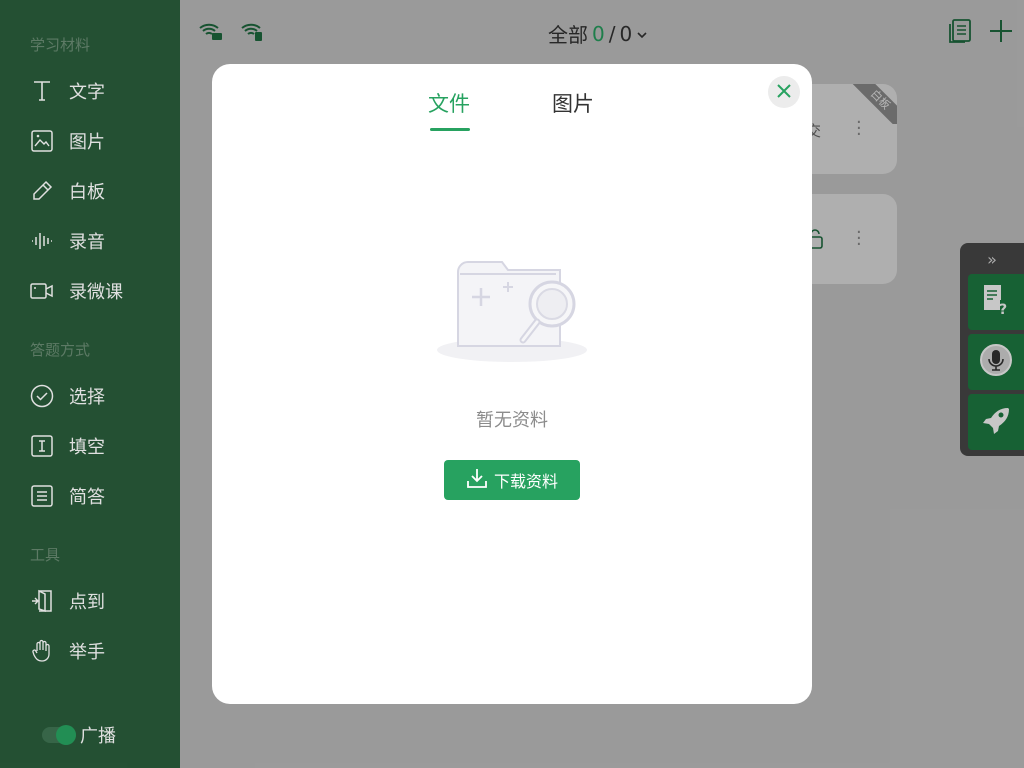  Describe the element at coordinates (512, 310) in the screenshot. I see `empty-folder-search-icon` at that location.